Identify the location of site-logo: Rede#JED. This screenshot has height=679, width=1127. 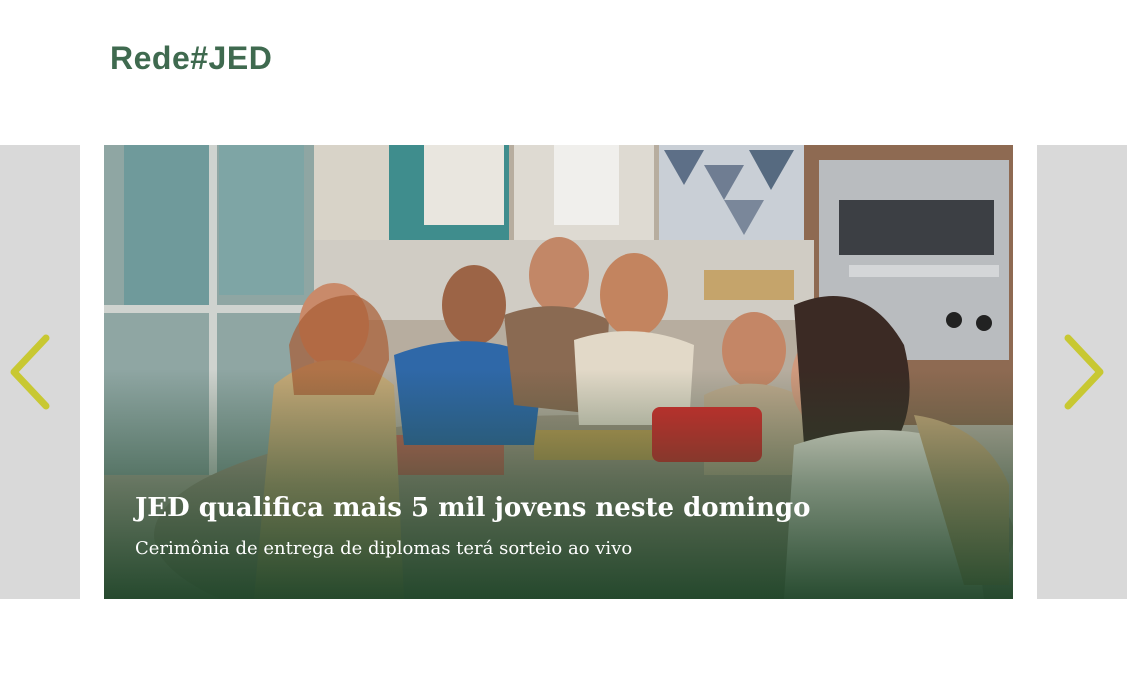
(191, 58).